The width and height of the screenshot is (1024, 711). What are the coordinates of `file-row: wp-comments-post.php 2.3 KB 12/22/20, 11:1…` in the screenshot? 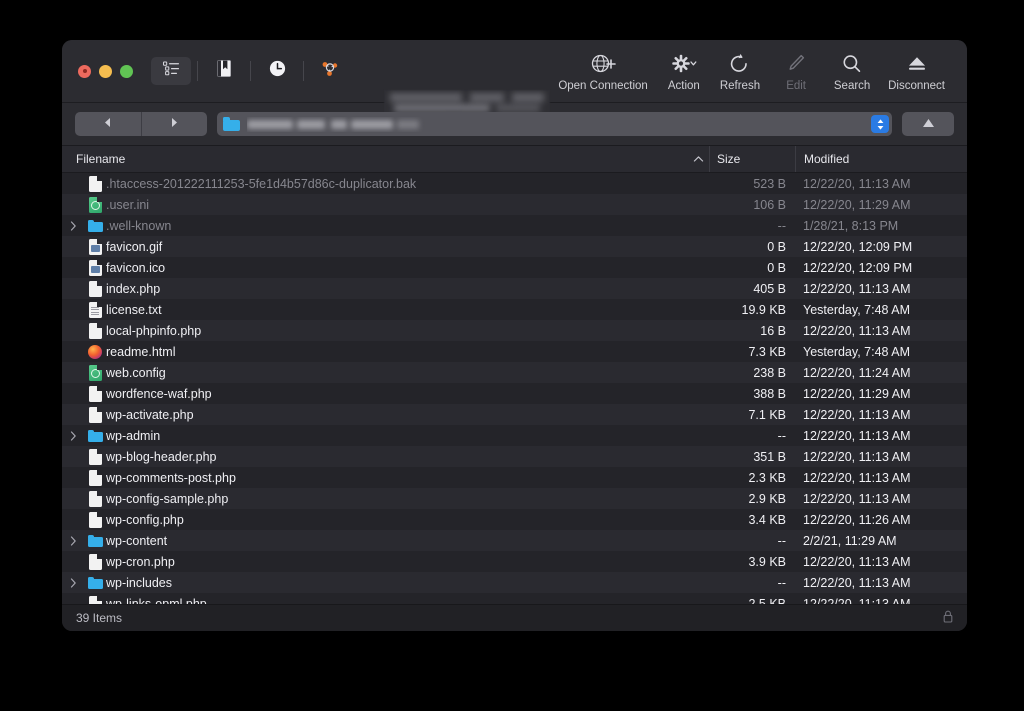 It's located at (514, 477).